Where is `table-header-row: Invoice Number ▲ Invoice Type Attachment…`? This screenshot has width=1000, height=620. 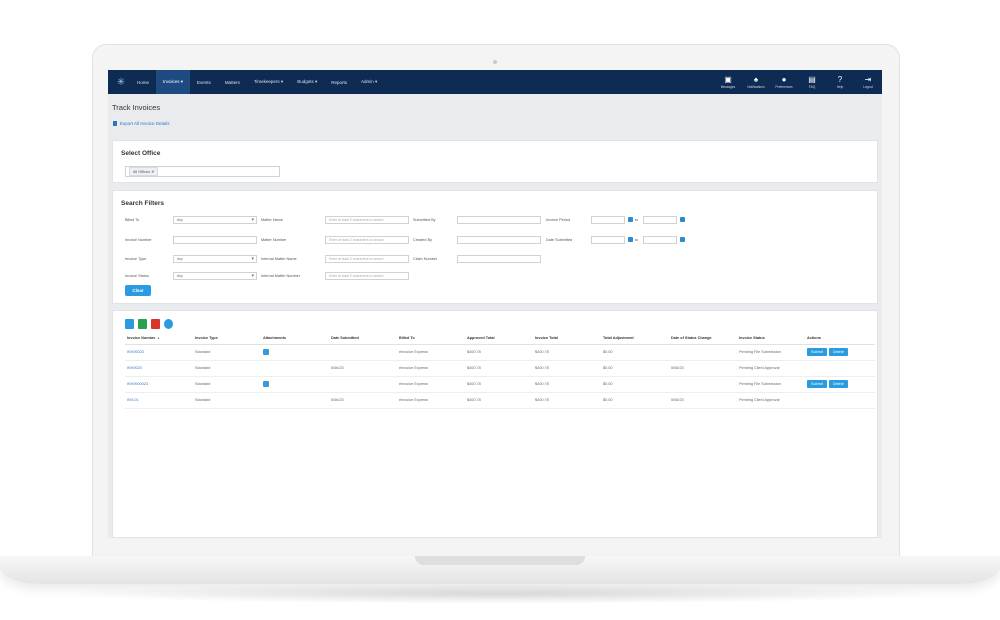
table-header-row: Invoice Number ▲ Invoice Type Attachment… is located at coordinates (500, 339).